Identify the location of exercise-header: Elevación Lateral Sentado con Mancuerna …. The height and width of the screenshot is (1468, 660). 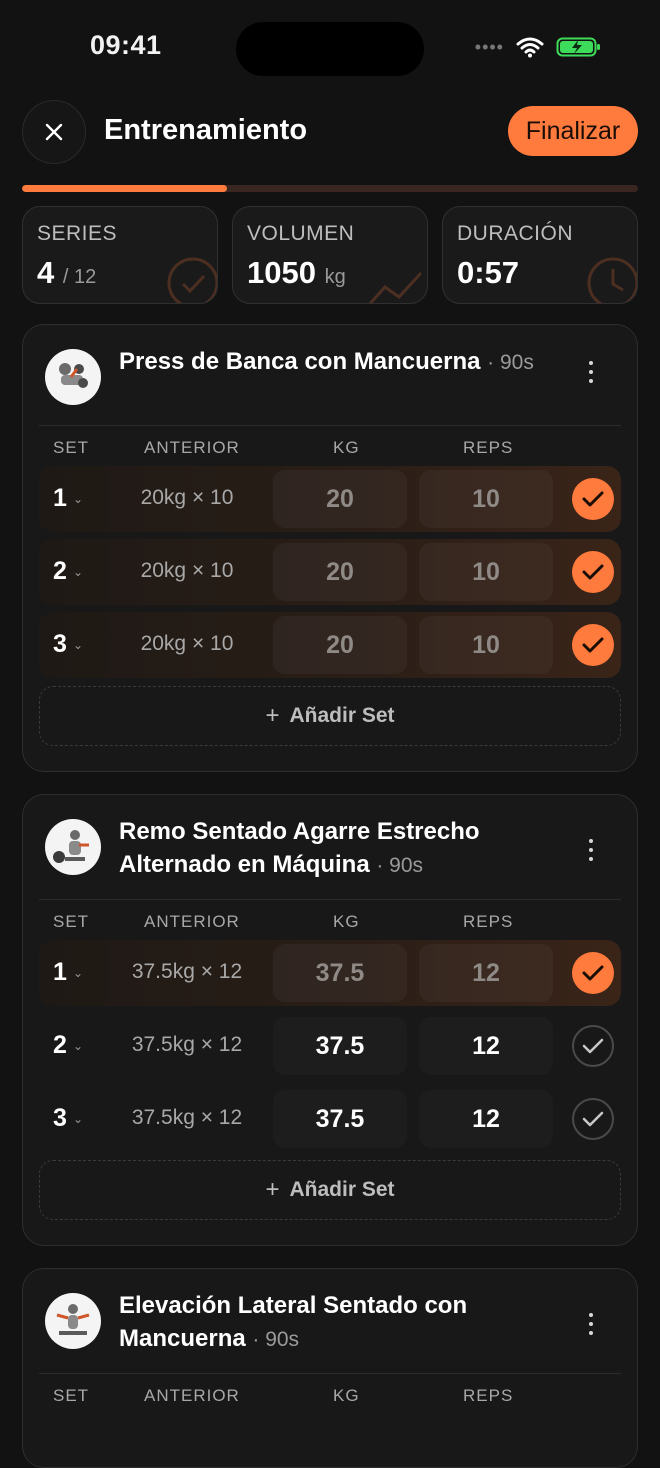
(330, 1321).